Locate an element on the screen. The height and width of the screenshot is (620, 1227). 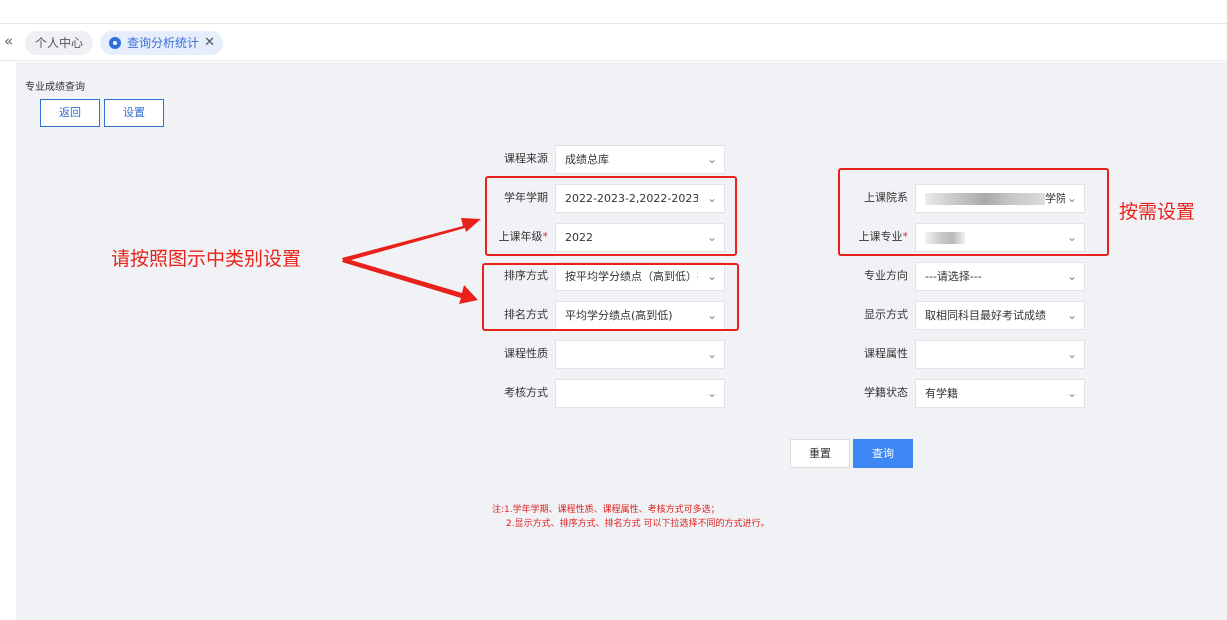
annotation-arrows is located at coordinates (411, 261).